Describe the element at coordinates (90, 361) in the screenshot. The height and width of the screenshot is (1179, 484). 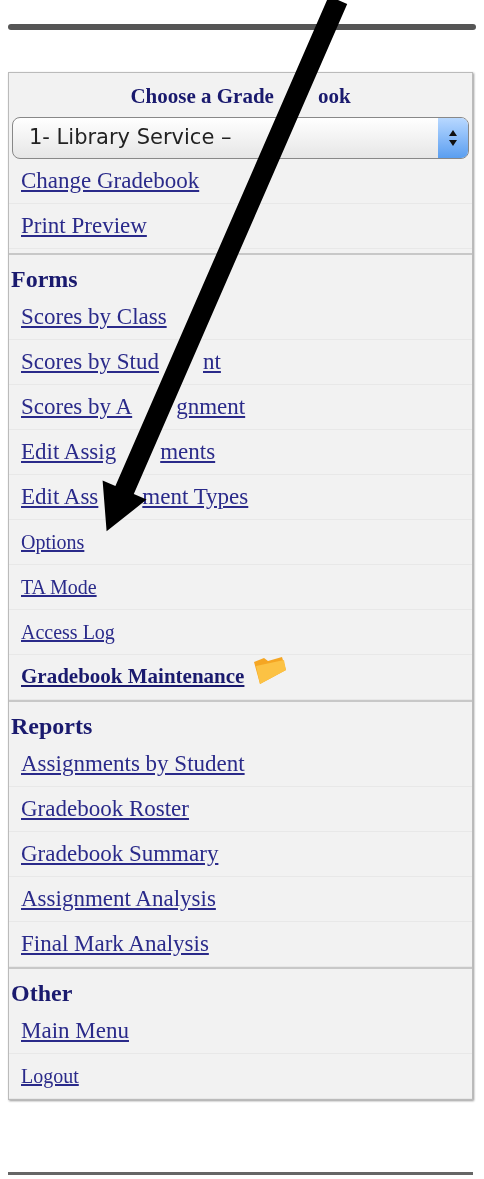
I see `nav-link: Scores by Stud` at that location.